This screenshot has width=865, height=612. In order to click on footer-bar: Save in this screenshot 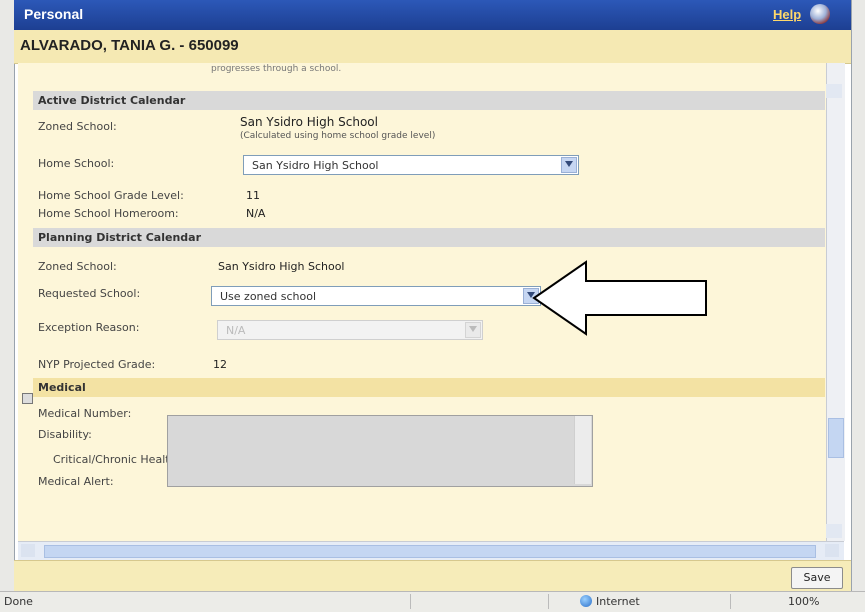, I will do `click(432, 576)`.